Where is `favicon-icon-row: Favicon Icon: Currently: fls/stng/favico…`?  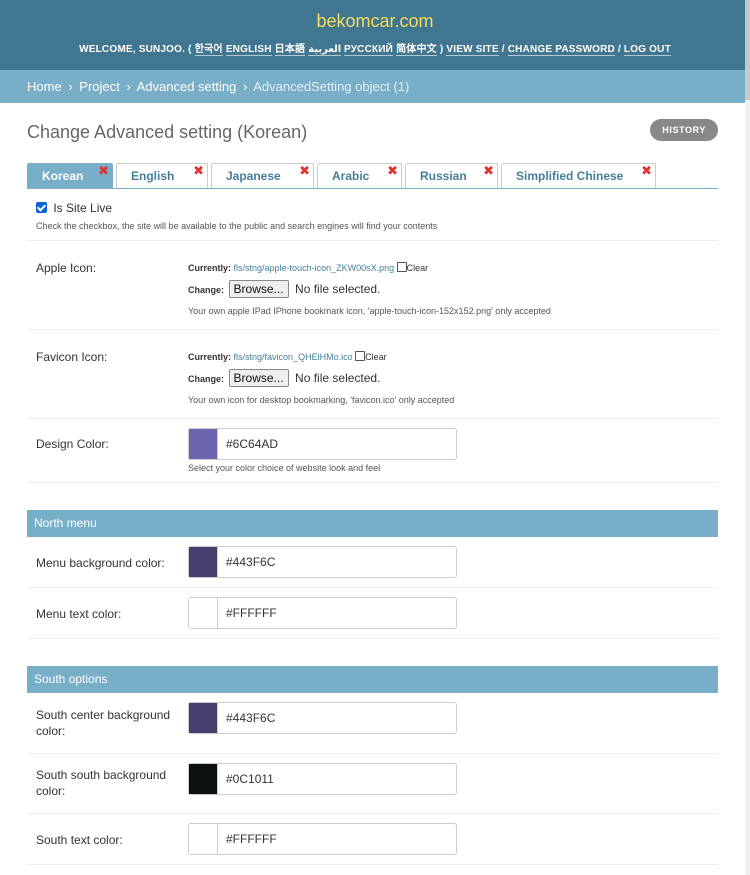
favicon-icon-row: Favicon Icon: Currently: fls/stng/favico… is located at coordinates (372, 374).